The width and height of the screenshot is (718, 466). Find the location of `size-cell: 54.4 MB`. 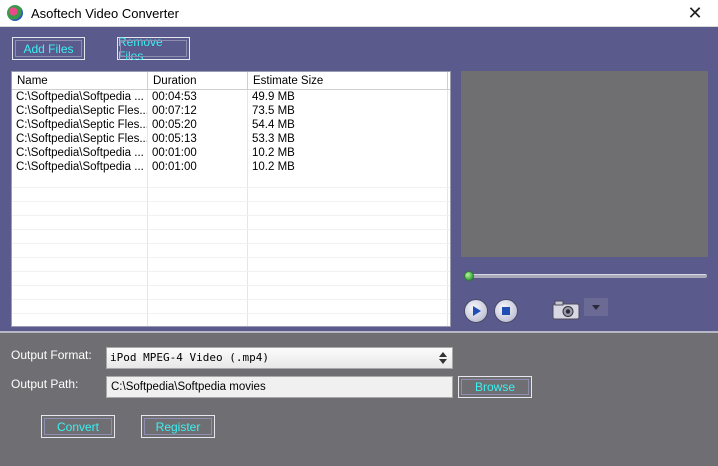

size-cell: 54.4 MB is located at coordinates (348, 125).